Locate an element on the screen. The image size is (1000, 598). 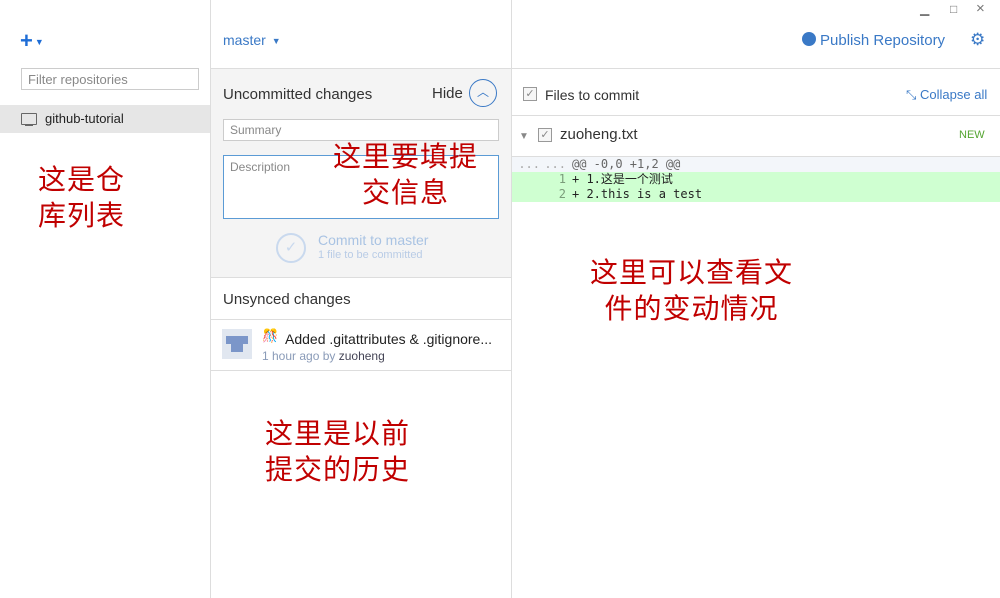
files-to-commit-label: Files to commit is located at coordinates (592, 95).